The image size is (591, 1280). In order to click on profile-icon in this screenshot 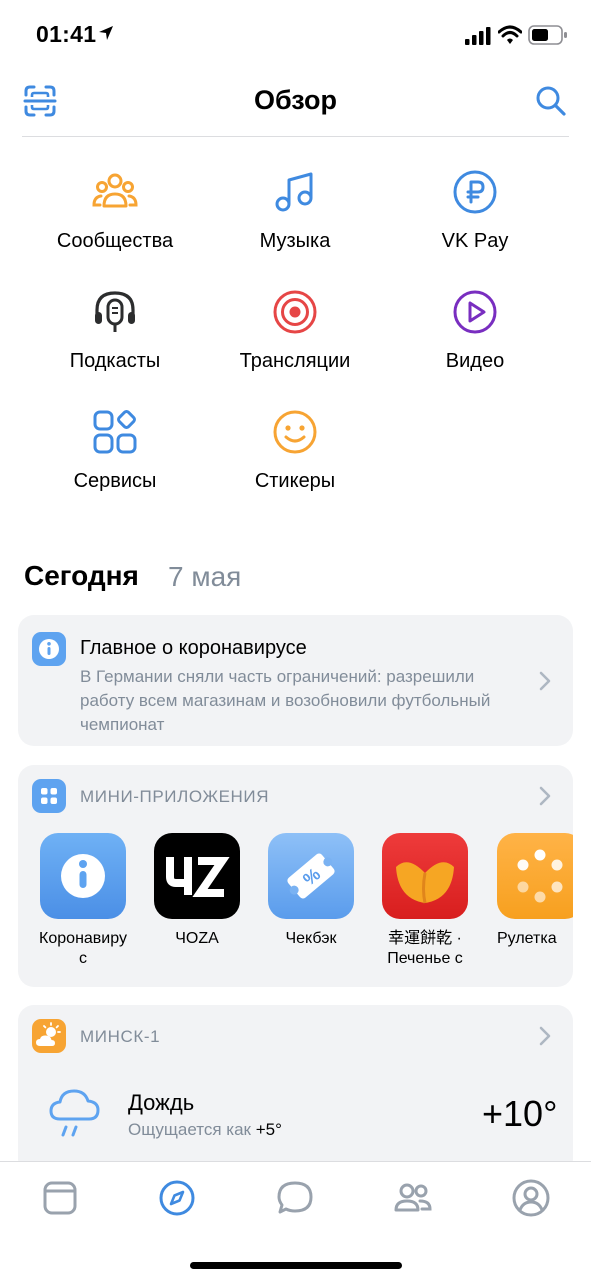, I will do `click(531, 1198)`.